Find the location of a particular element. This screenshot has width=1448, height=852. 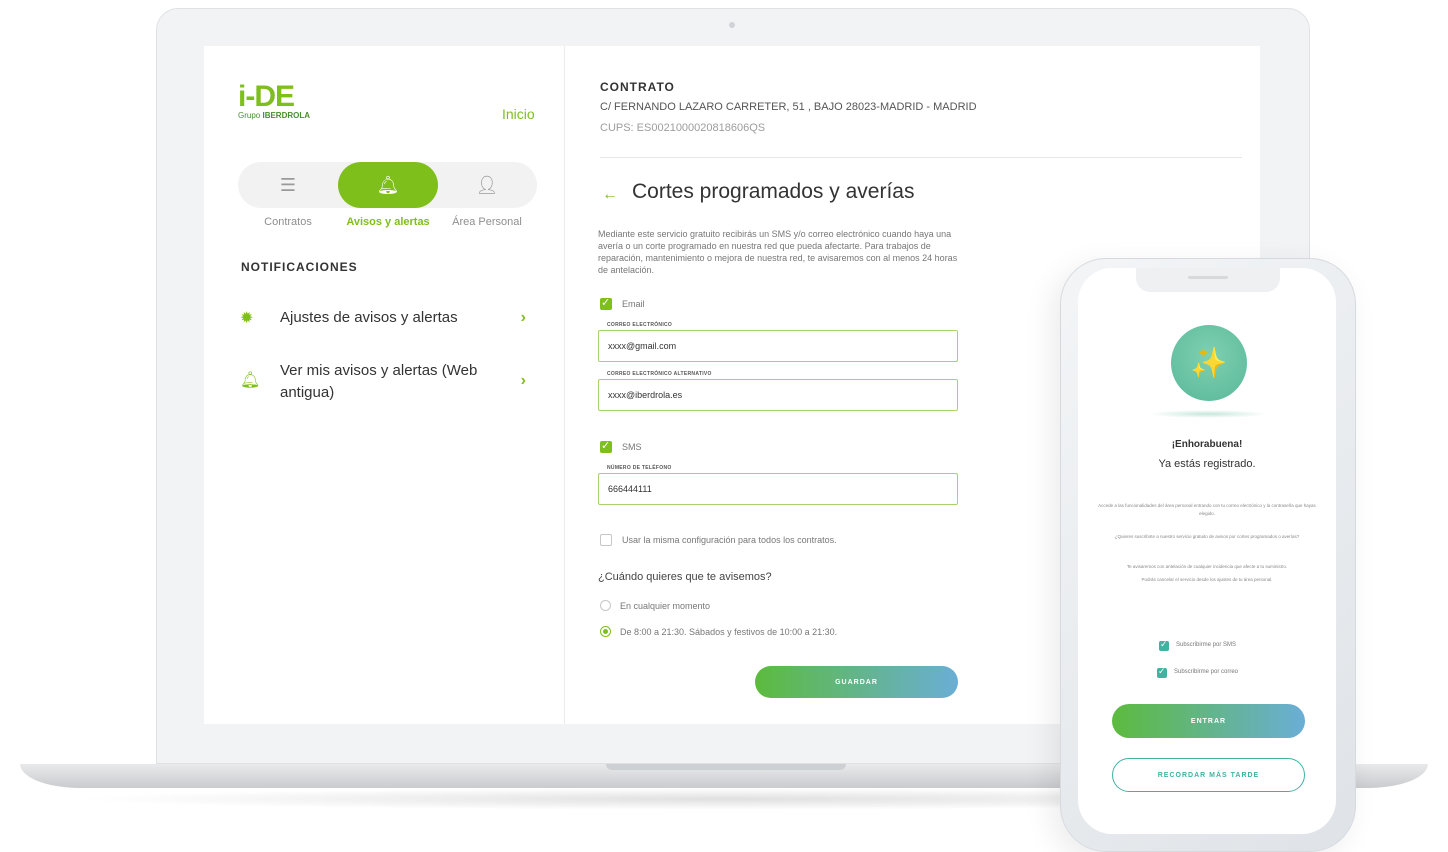

back-arrow-icon: ← is located at coordinates (610, 195).